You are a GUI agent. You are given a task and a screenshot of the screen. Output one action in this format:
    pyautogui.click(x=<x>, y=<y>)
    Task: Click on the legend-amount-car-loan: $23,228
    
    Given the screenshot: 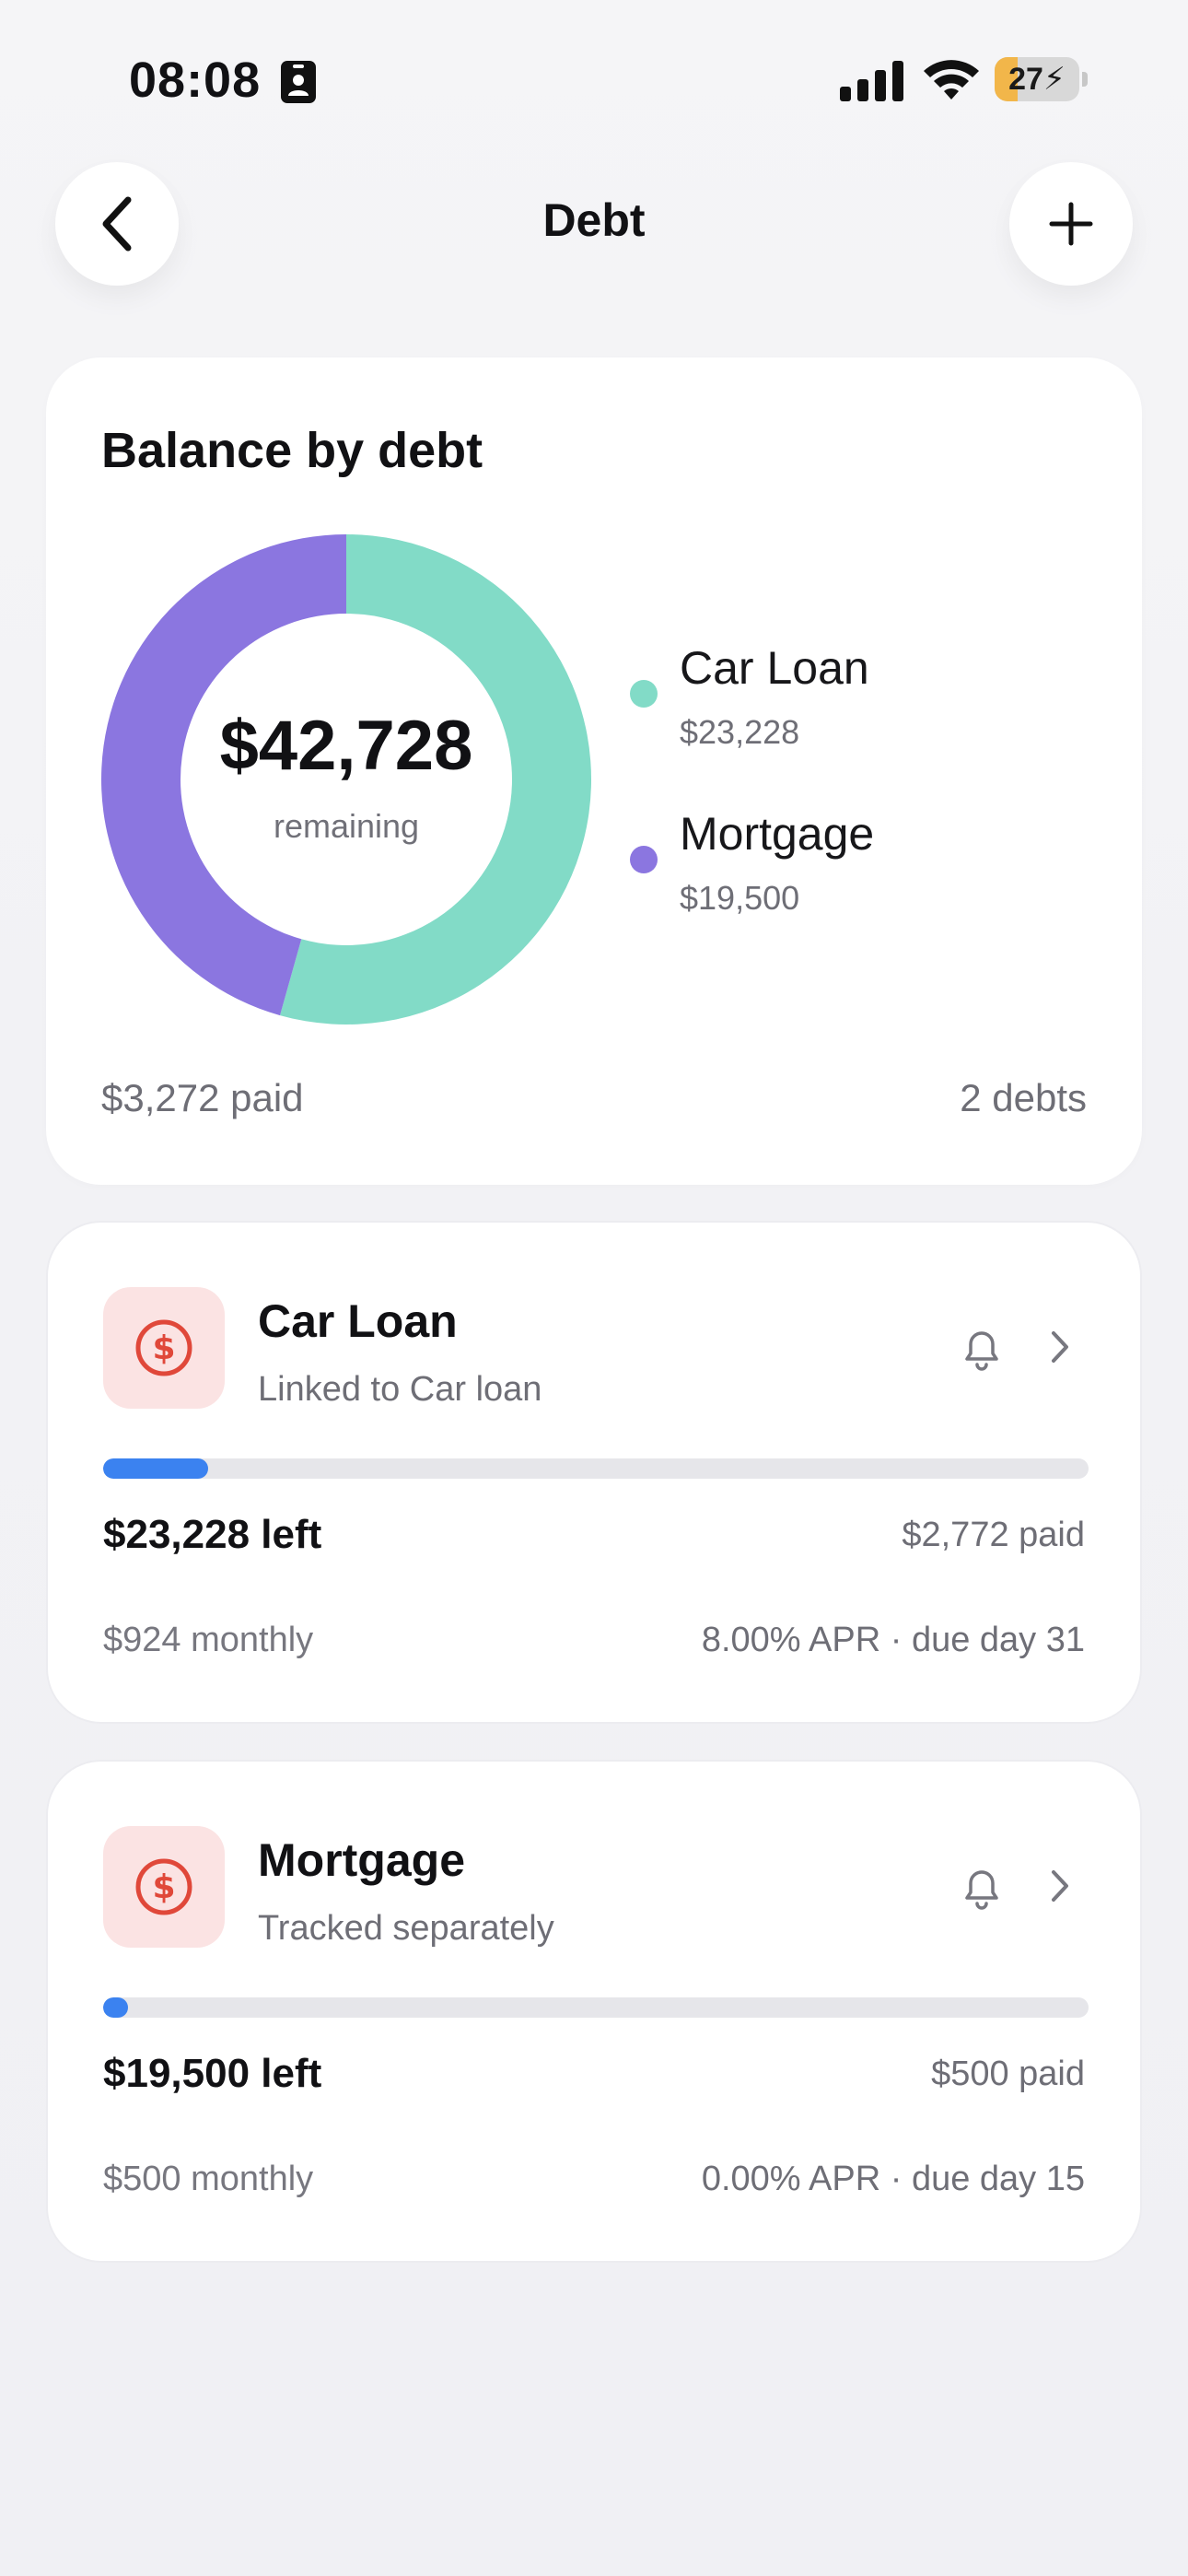 What is the action you would take?
    pyautogui.click(x=740, y=732)
    